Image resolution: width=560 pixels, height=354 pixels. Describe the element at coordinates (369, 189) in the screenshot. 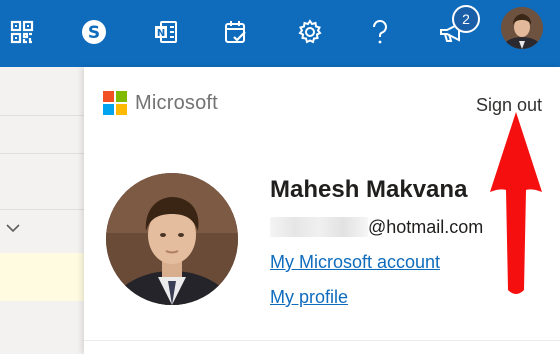

I see `user-display-name: Mahesh Makvana` at that location.